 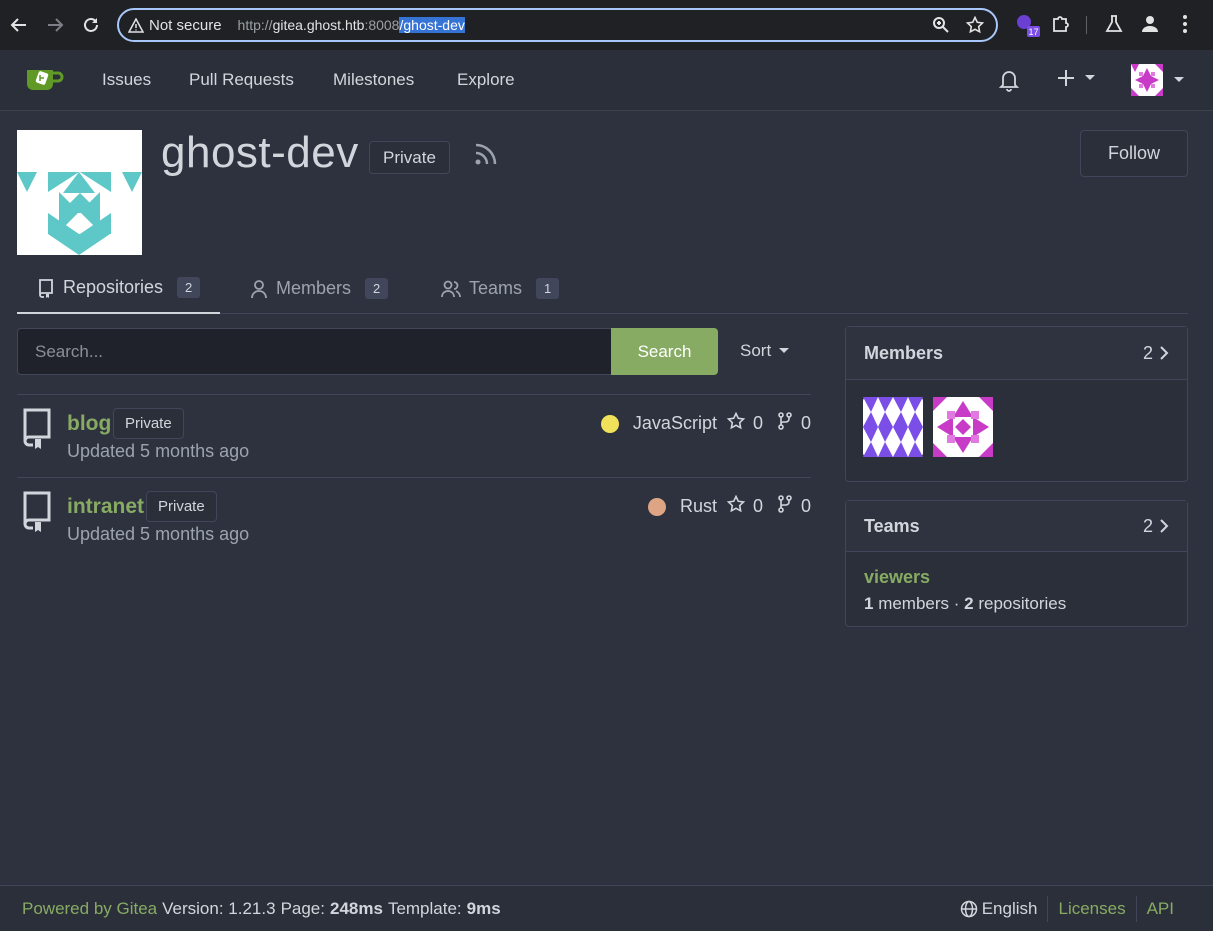 What do you see at coordinates (314, 351) in the screenshot?
I see `repo-search-input` at bounding box center [314, 351].